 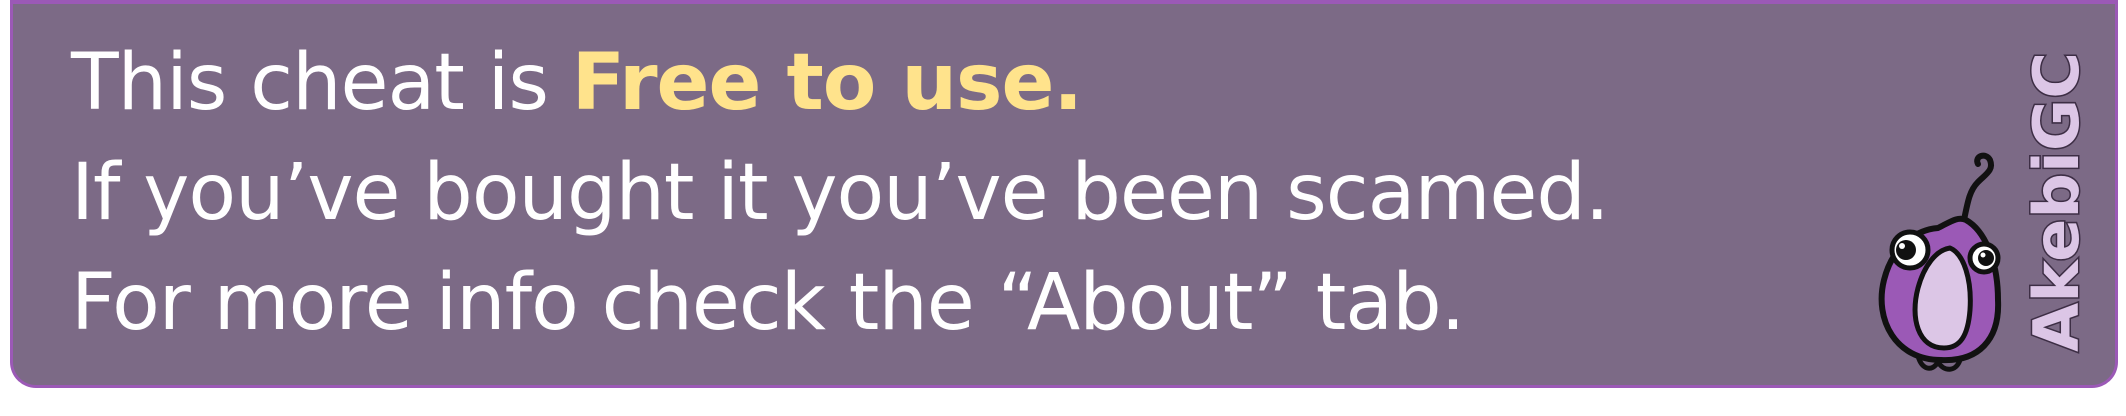 I want to click on notice-line-1-prefix: This cheat is, so click(x=321, y=83).